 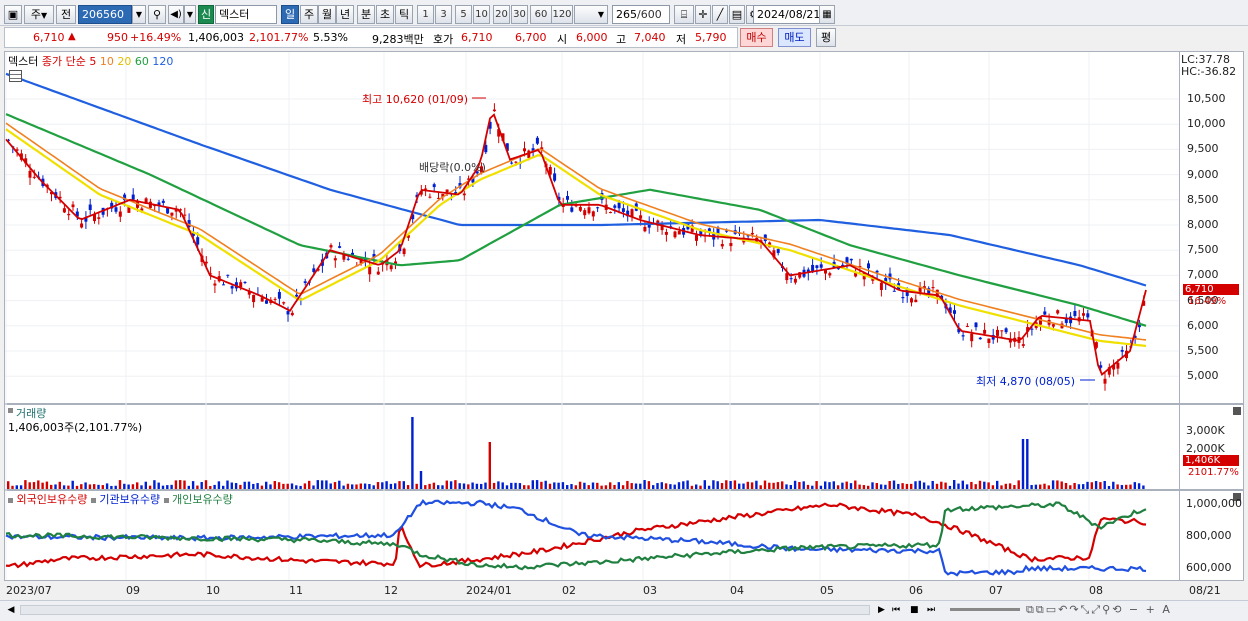 I want to click on first-button: ⏮, so click(x=899, y=610).